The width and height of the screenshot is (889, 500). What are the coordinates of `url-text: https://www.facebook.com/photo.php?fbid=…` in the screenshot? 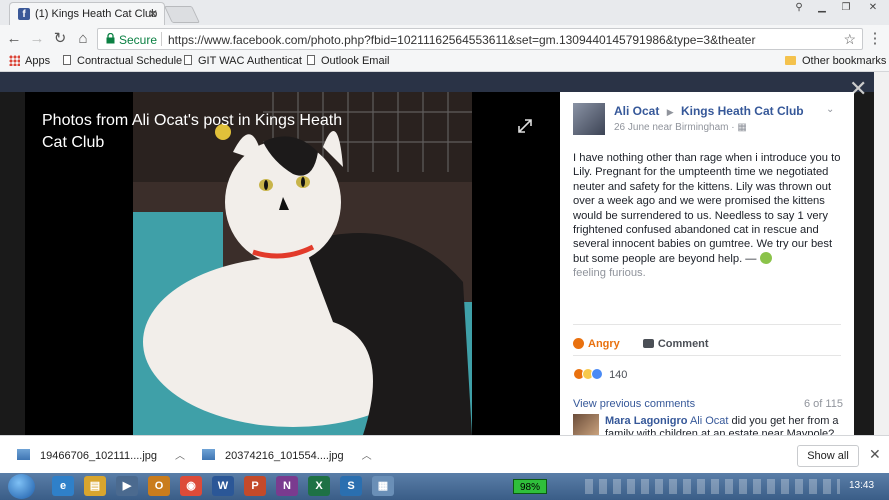 It's located at (461, 40).